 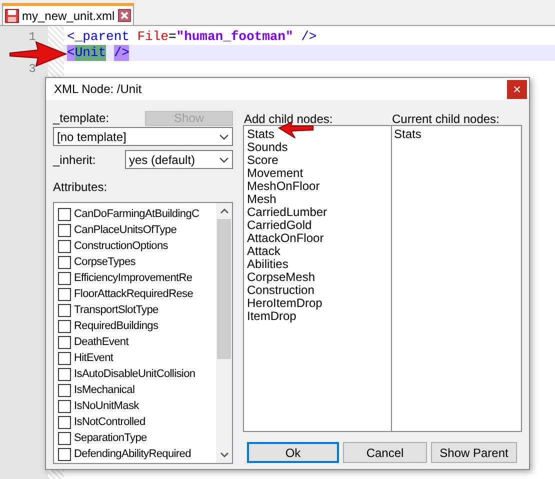 What do you see at coordinates (224, 289) in the screenshot?
I see `scroll-thumb` at bounding box center [224, 289].